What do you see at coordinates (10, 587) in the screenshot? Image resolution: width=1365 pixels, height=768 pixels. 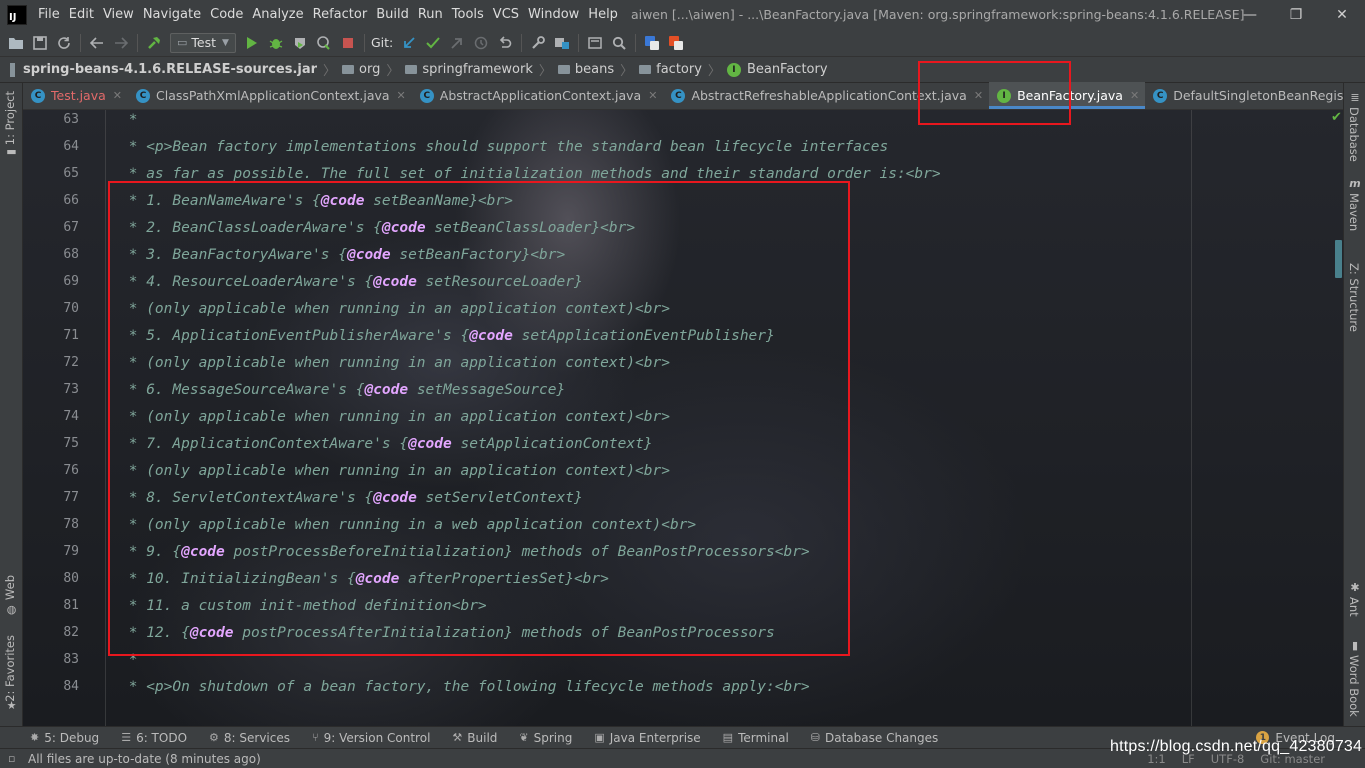 I see `tool-web: Web` at bounding box center [10, 587].